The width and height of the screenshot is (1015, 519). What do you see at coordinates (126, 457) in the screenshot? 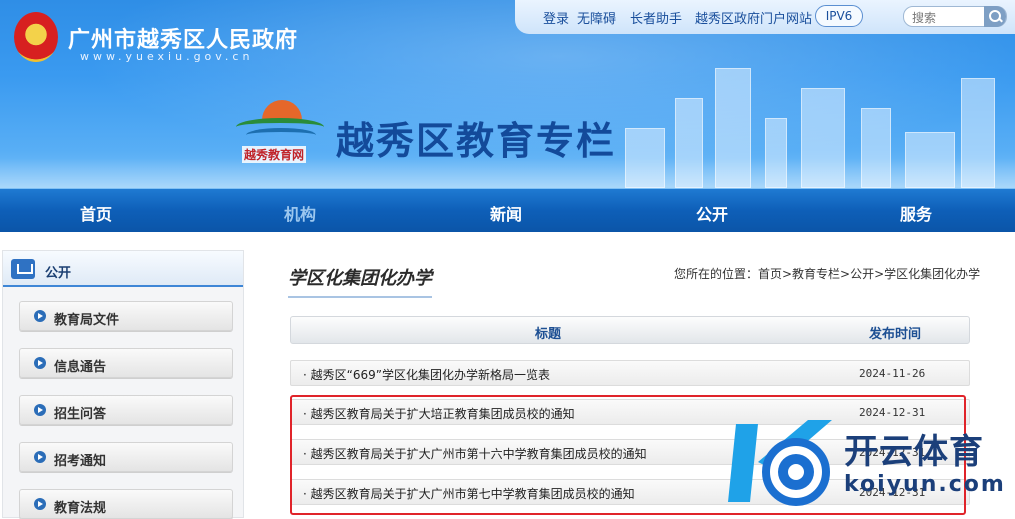
I see `sidebar-item-exam-notices: 招考通知` at bounding box center [126, 457].